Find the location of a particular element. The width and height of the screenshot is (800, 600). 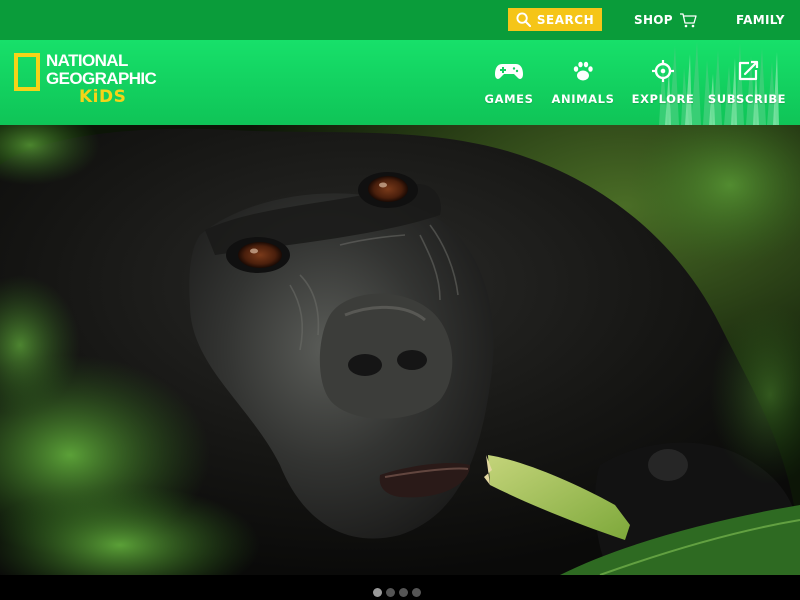

search-button: SEARCH is located at coordinates (555, 19).